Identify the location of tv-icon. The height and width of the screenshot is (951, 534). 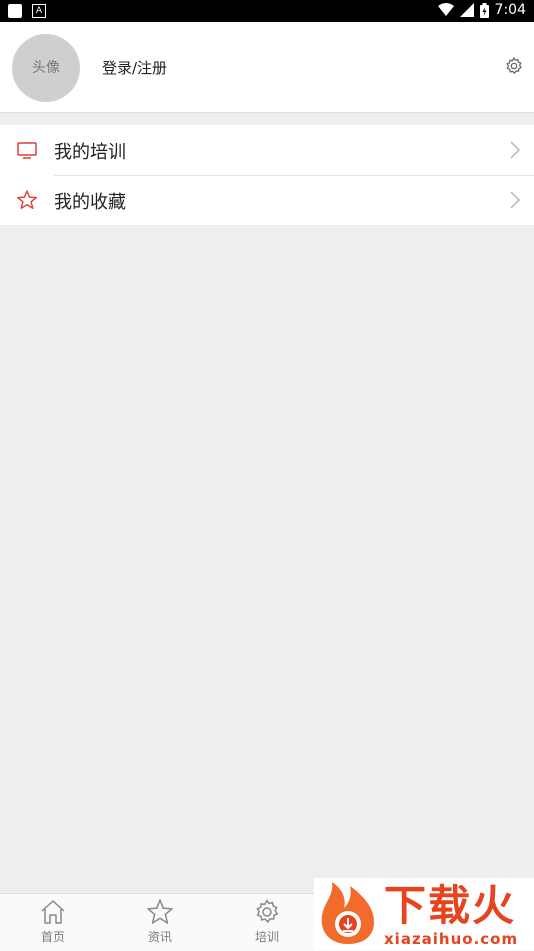
(27, 150).